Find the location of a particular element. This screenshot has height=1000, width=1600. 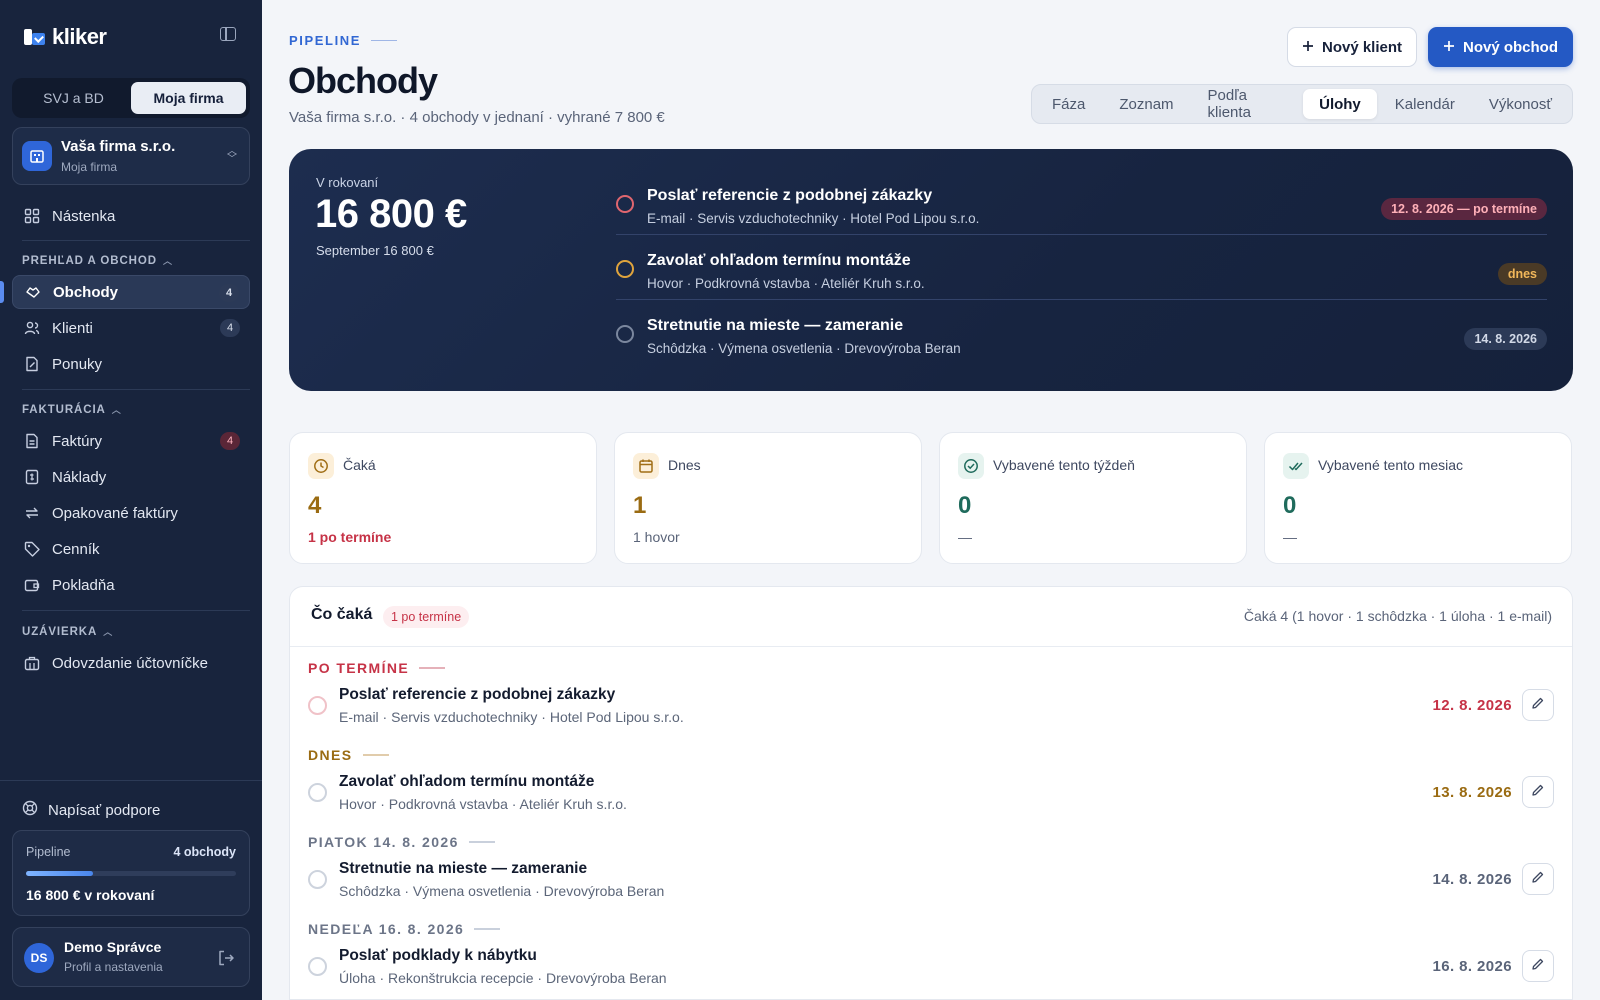

sidebar-item-naklady: Náklady is located at coordinates (131, 477).